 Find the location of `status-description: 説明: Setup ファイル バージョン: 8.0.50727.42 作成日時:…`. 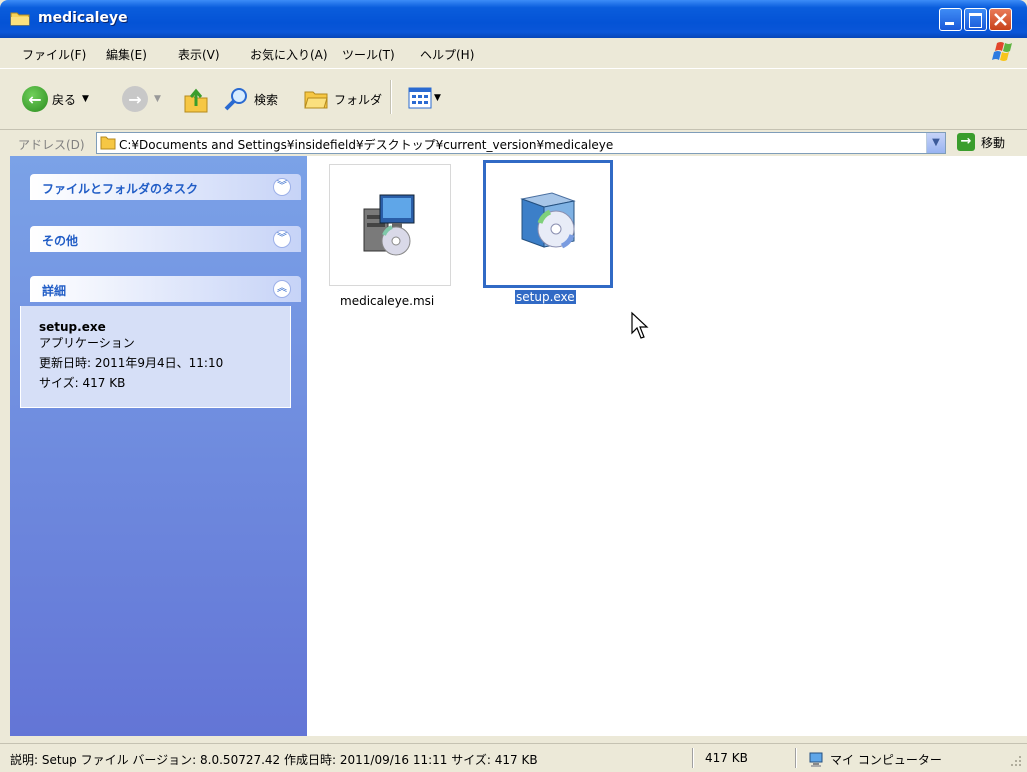

status-description: 説明: Setup ファイル バージョン: 8.0.50727.42 作成日時:… is located at coordinates (274, 760).